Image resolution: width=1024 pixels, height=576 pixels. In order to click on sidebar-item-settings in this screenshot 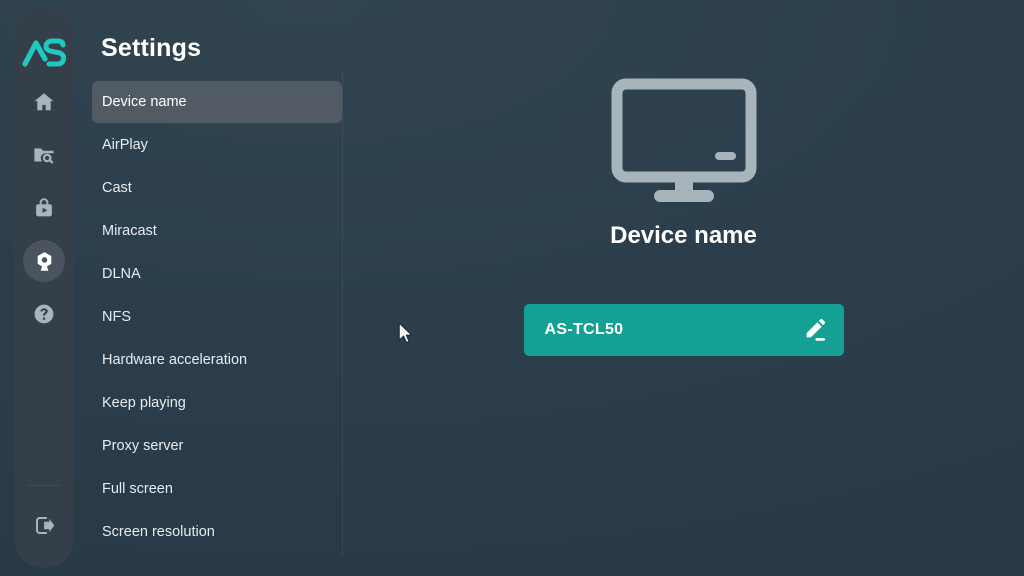, I will do `click(44, 261)`.